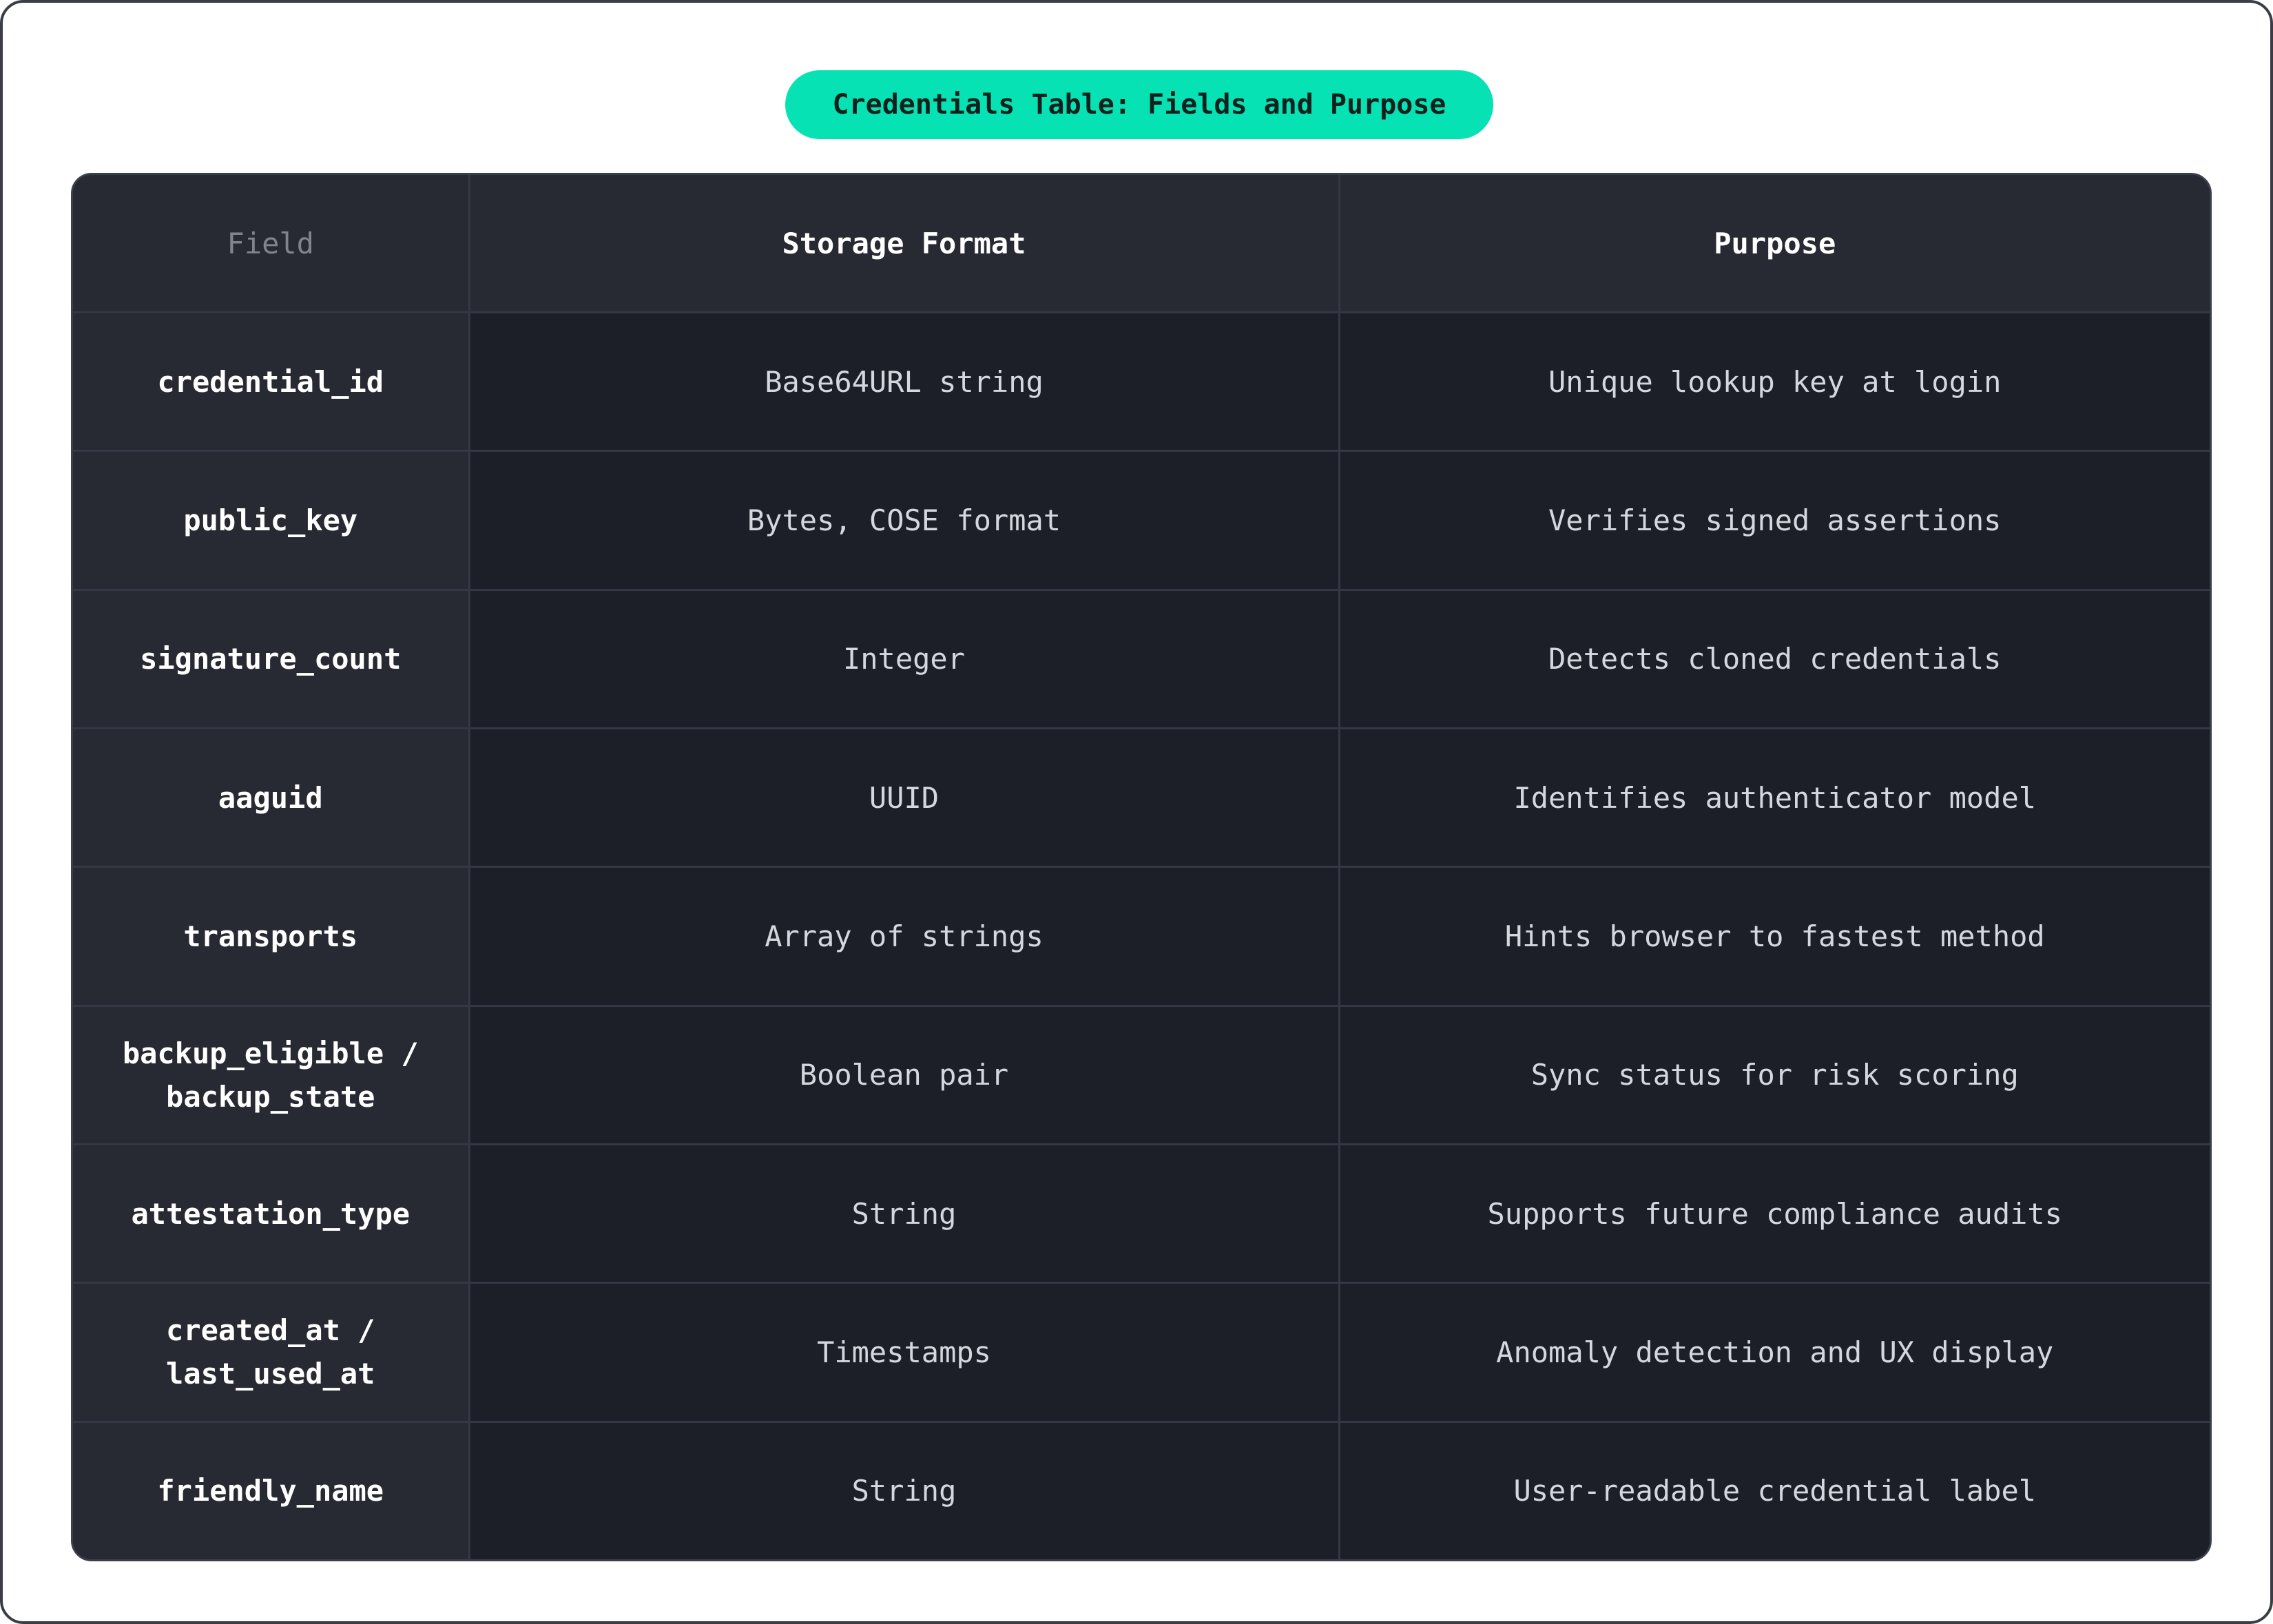 This screenshot has width=2273, height=1624. I want to click on purpose-cell: Detects cloned credentials, so click(1775, 660).